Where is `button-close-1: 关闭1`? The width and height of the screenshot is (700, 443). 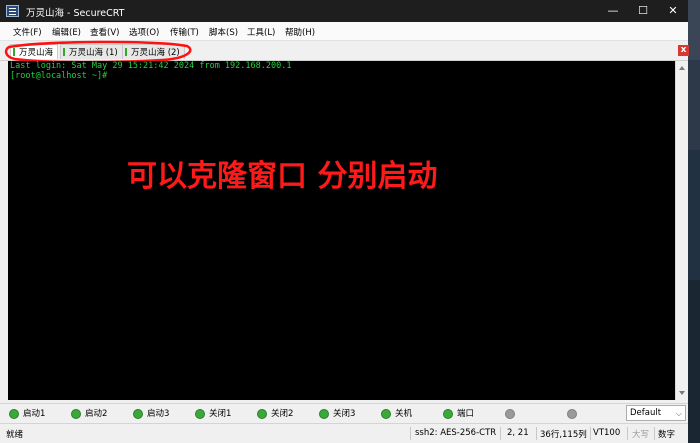 button-close-1: 关闭1 is located at coordinates (213, 414).